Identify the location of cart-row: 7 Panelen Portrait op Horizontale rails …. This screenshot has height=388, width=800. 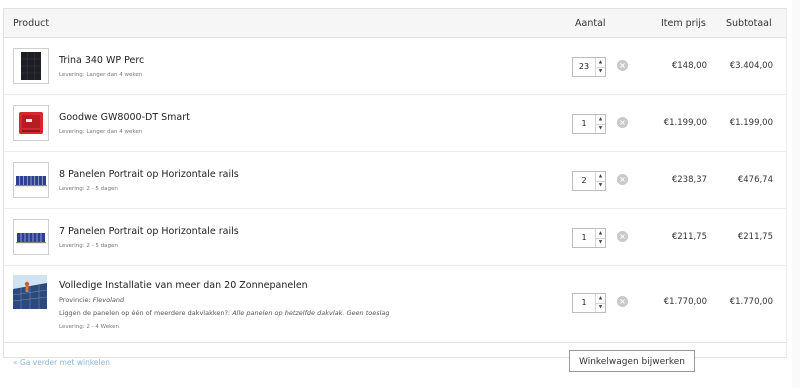
(395, 237).